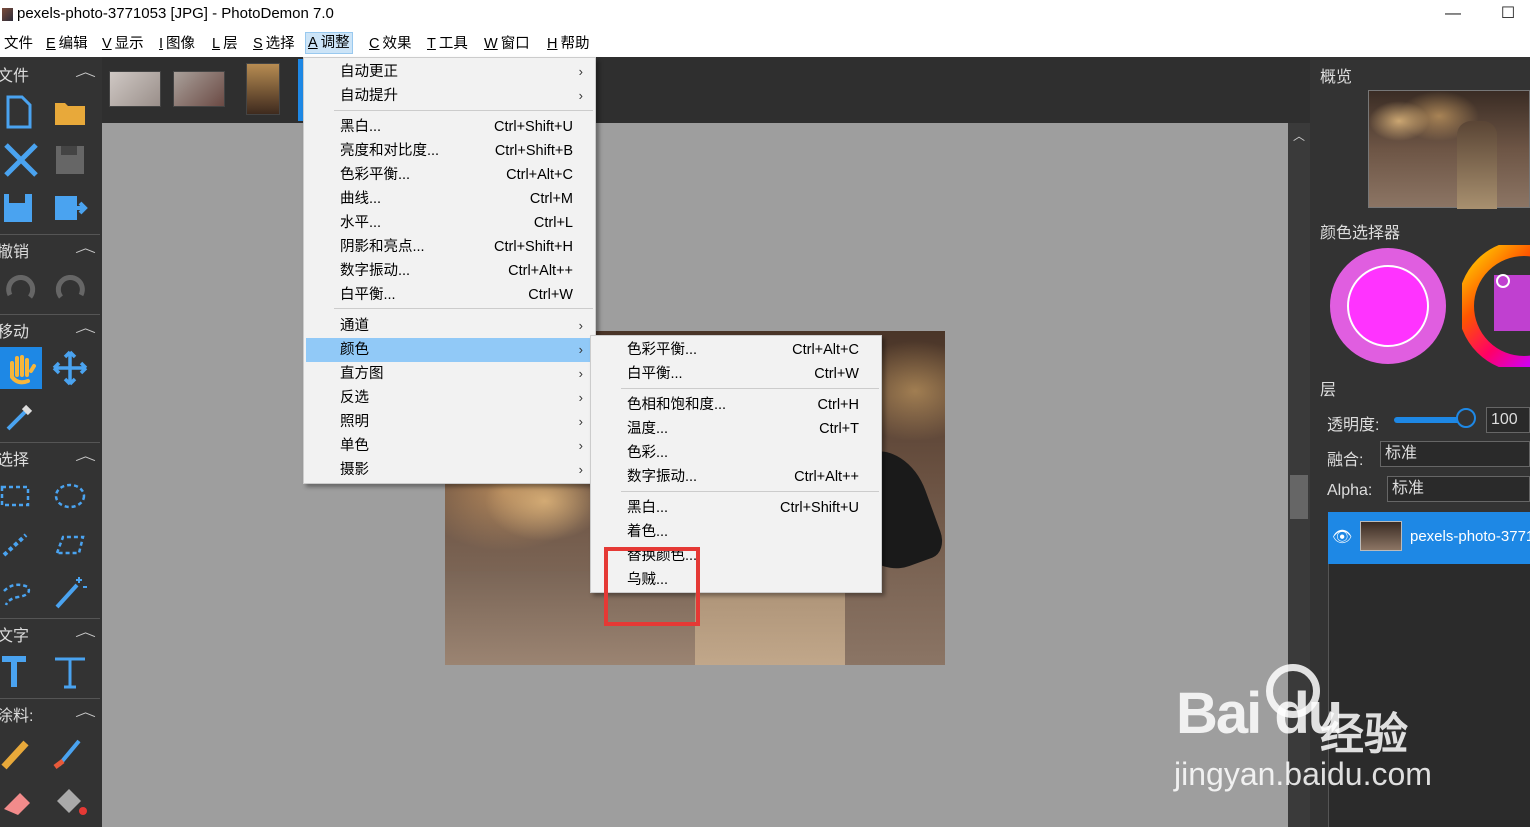  I want to click on eye-icon: 👁, so click(1342, 537).